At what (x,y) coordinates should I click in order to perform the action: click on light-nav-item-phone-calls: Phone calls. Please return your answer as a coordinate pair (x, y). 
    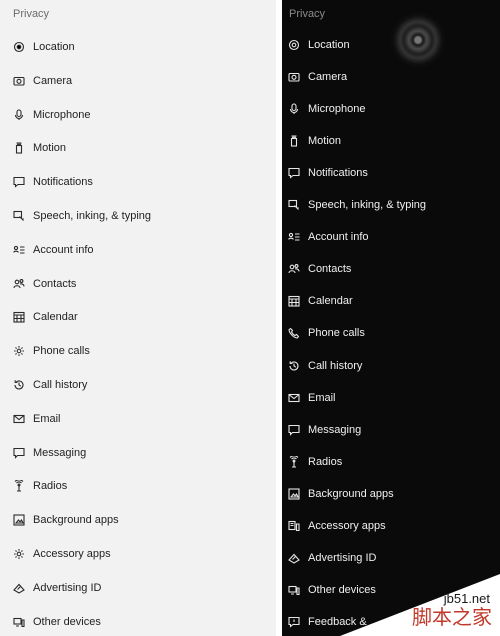
    Looking at the image, I should click on (51, 351).